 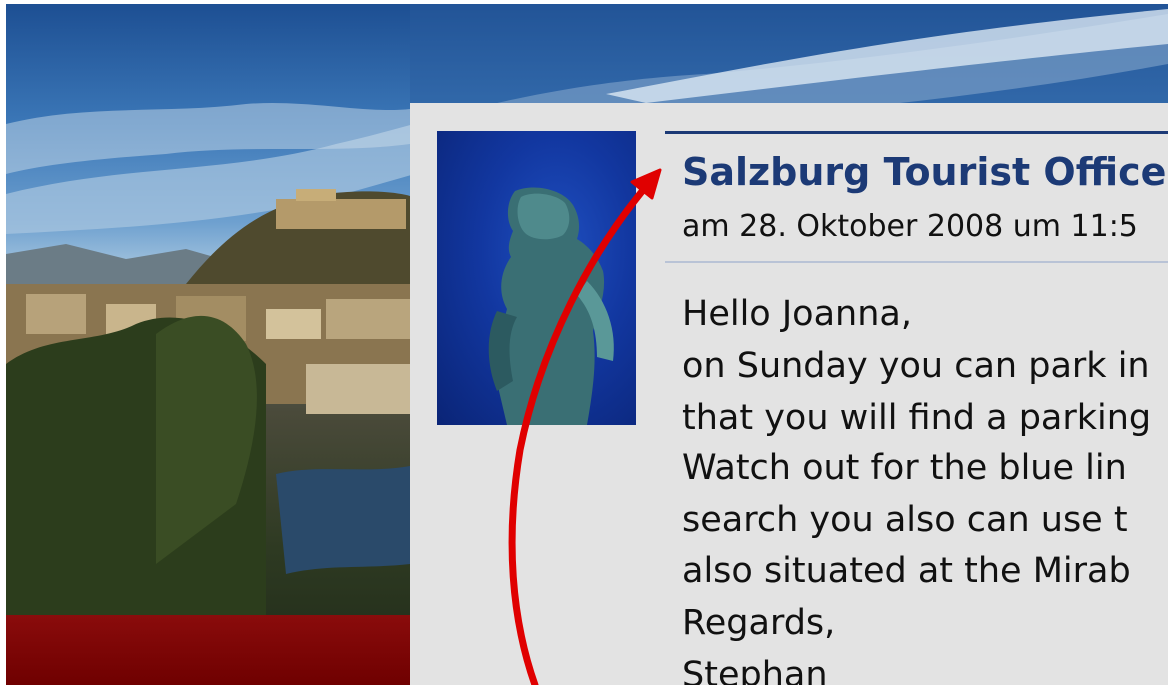 I want to click on author-name-link: Salzburg Tourist Office, so click(x=924, y=172).